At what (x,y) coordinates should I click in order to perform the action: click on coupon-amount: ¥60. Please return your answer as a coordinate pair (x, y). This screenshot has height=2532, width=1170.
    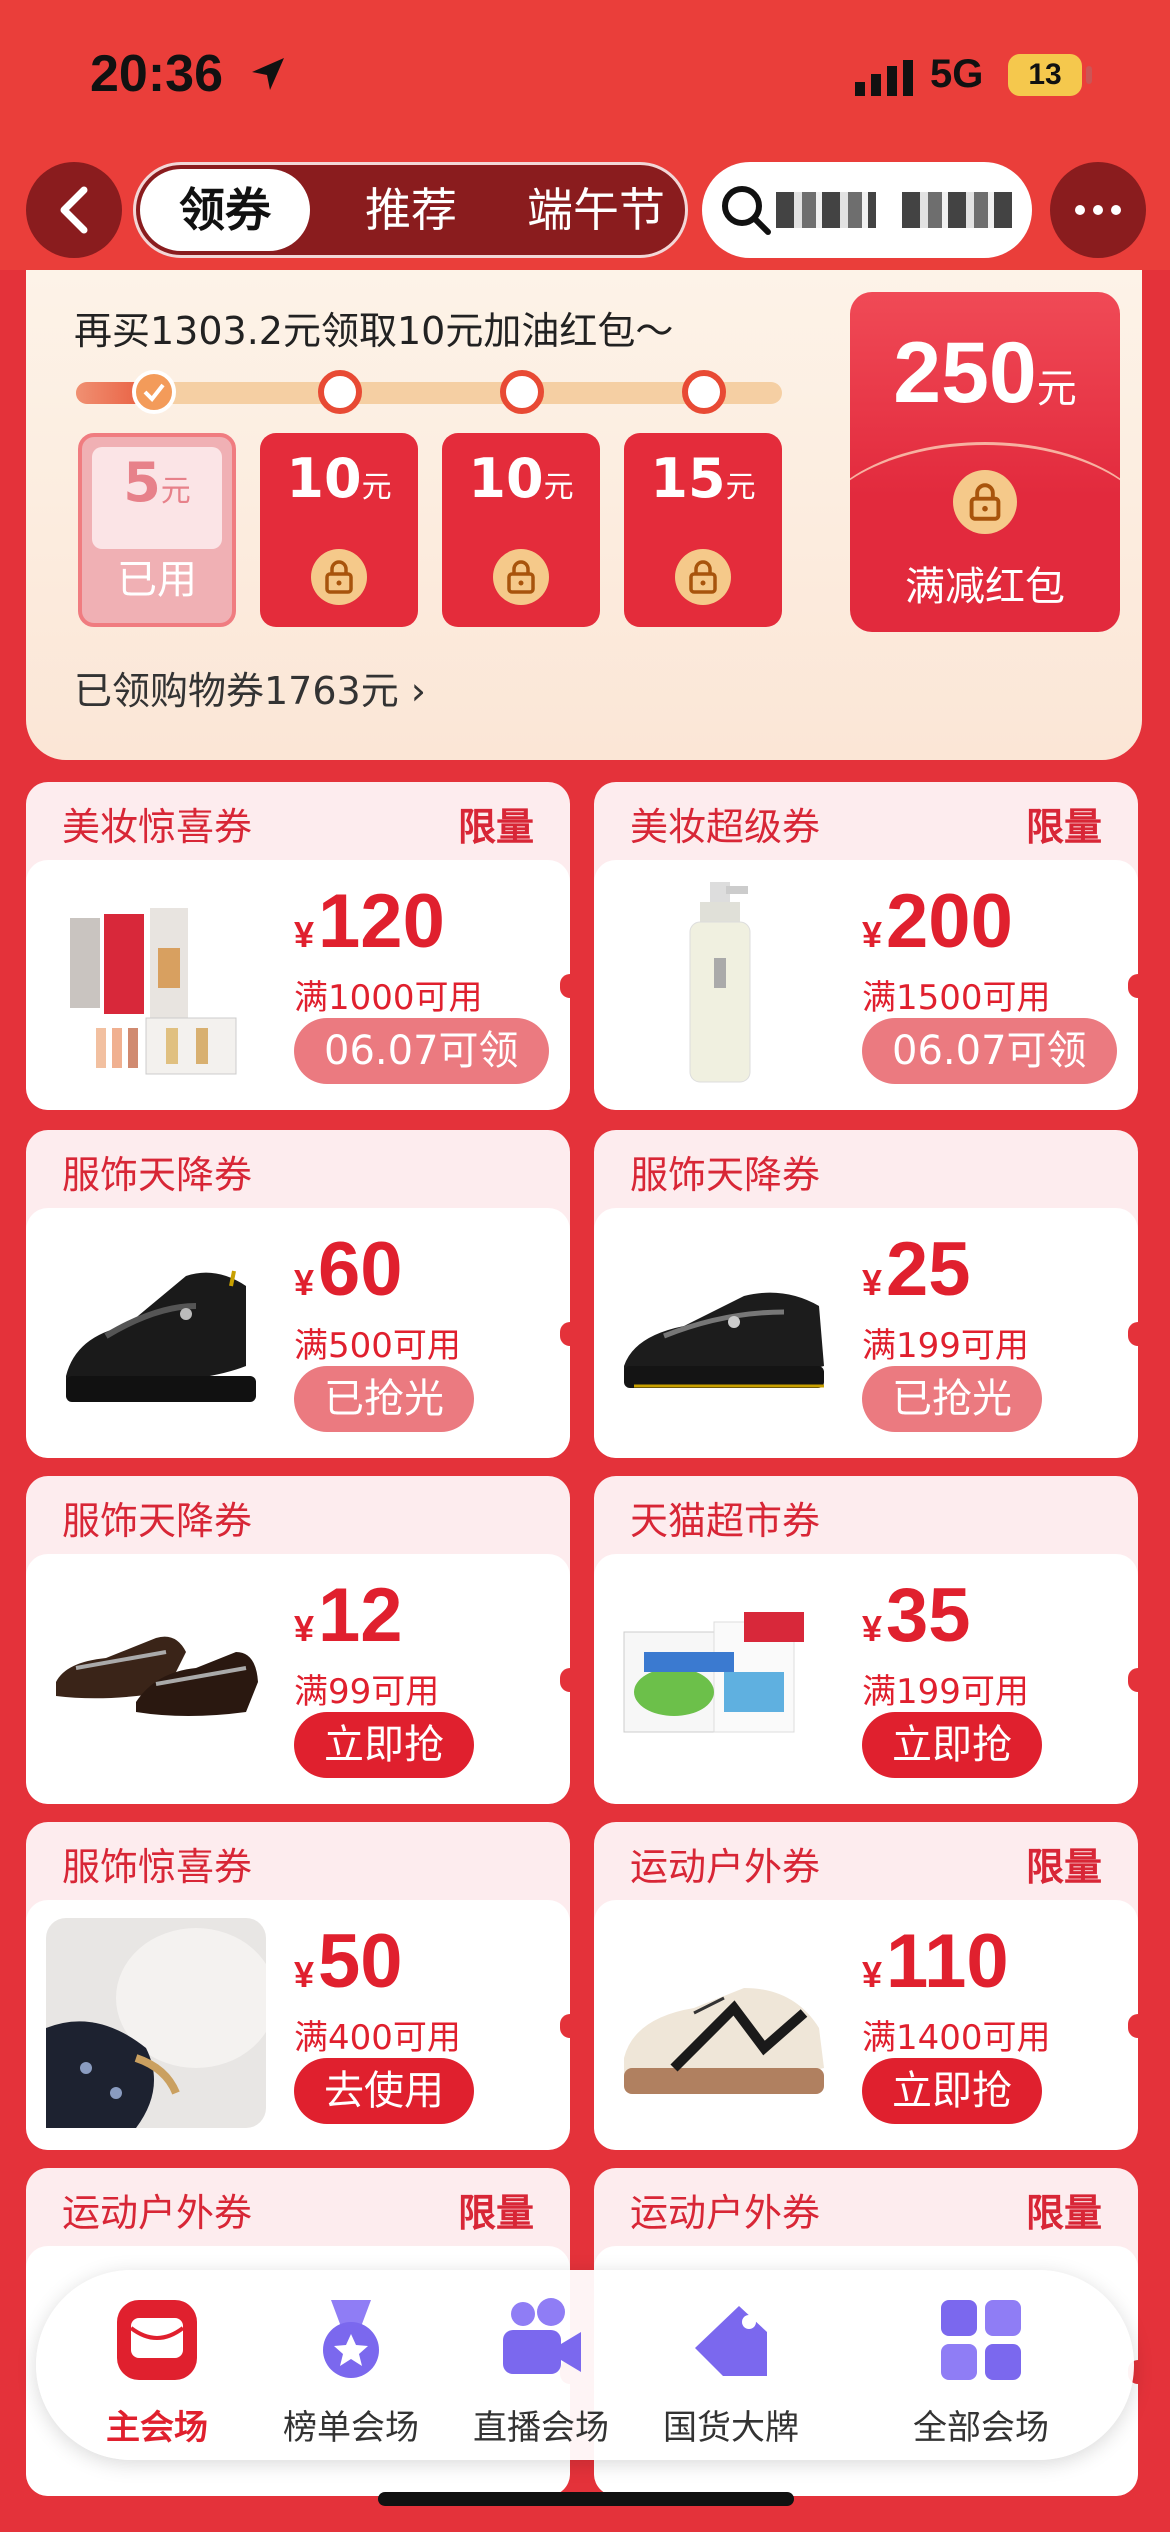
    Looking at the image, I should click on (348, 1269).